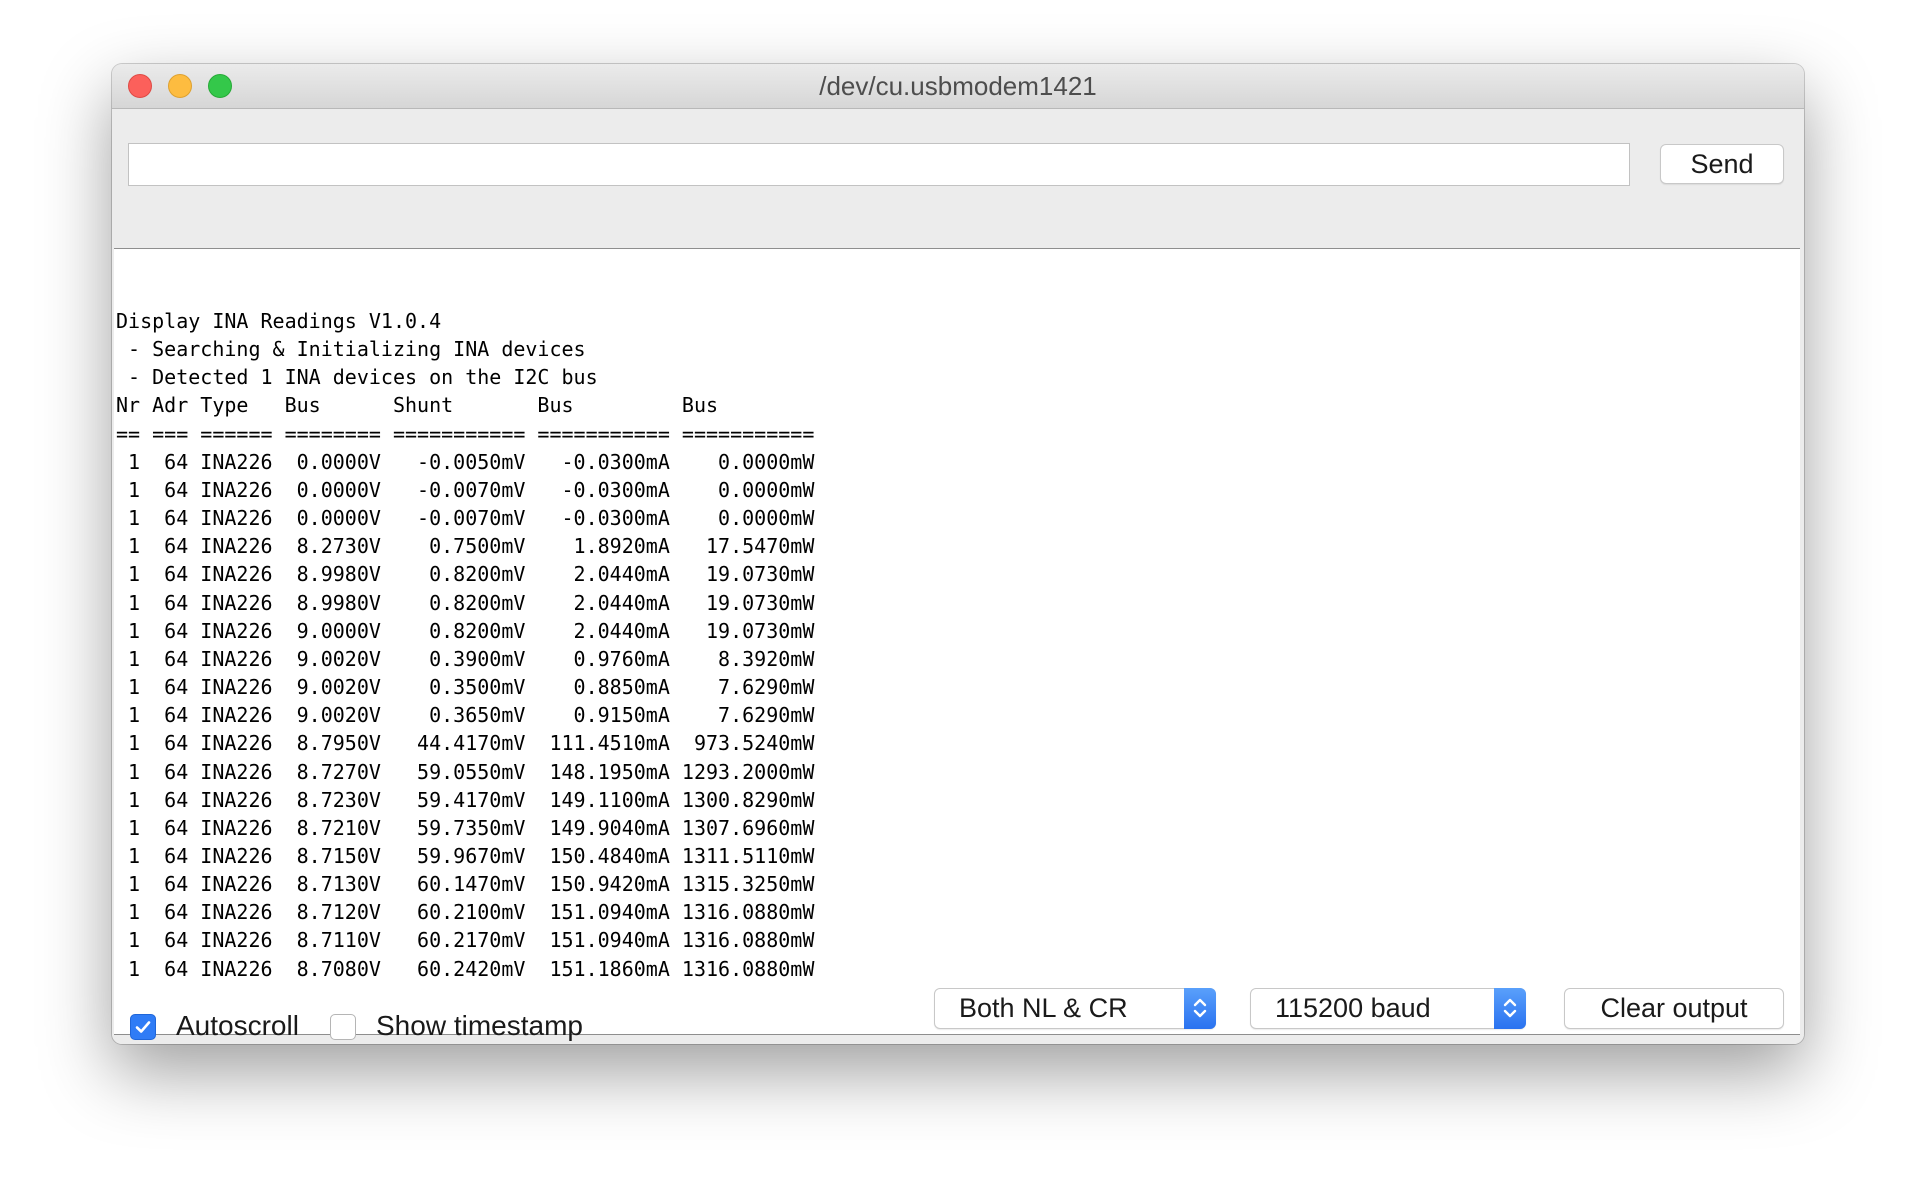 This screenshot has width=1908, height=1200. I want to click on baud-rate-select: 115200 baud, so click(1388, 1008).